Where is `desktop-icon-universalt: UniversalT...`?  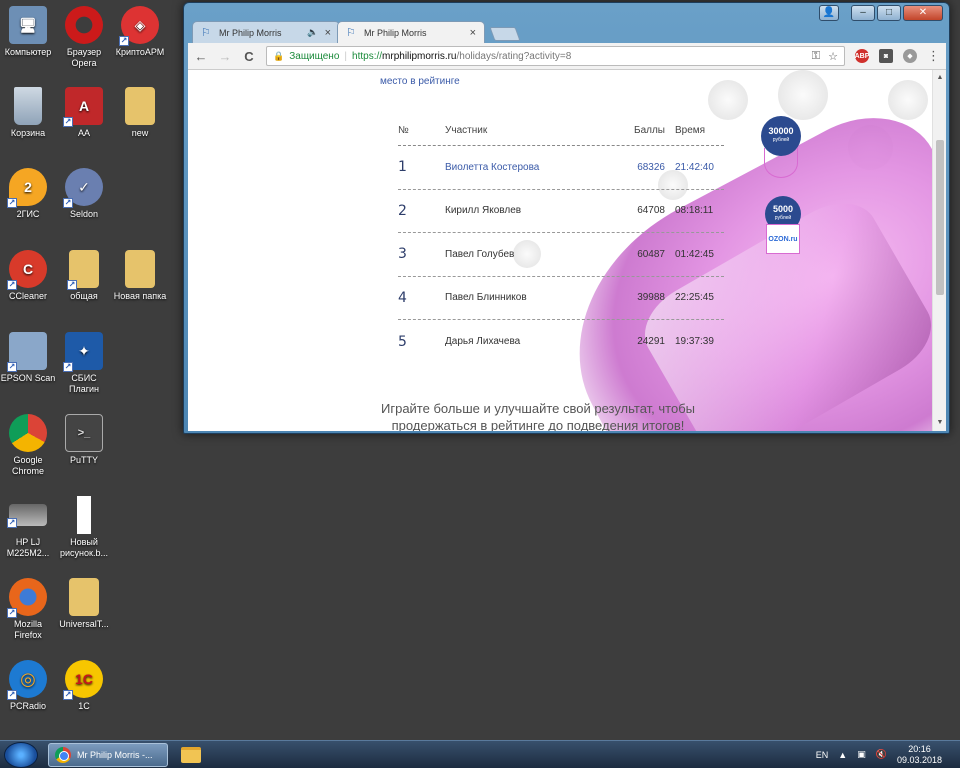
desktop-icon-universalt: UniversalT... is located at coordinates (84, 604).